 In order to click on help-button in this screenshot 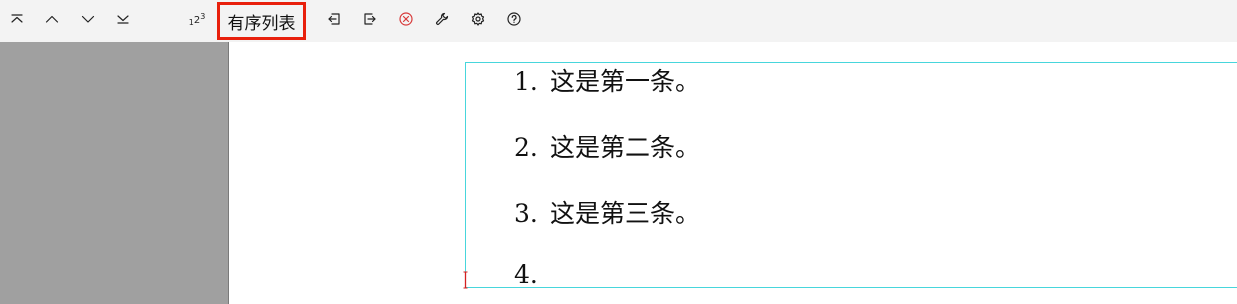, I will do `click(514, 19)`.